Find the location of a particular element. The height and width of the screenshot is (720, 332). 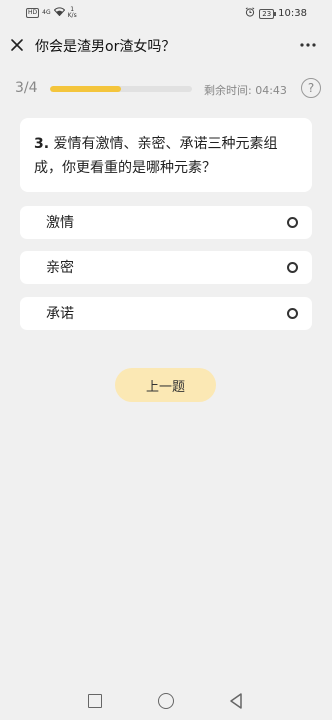

more-icon is located at coordinates (308, 45).